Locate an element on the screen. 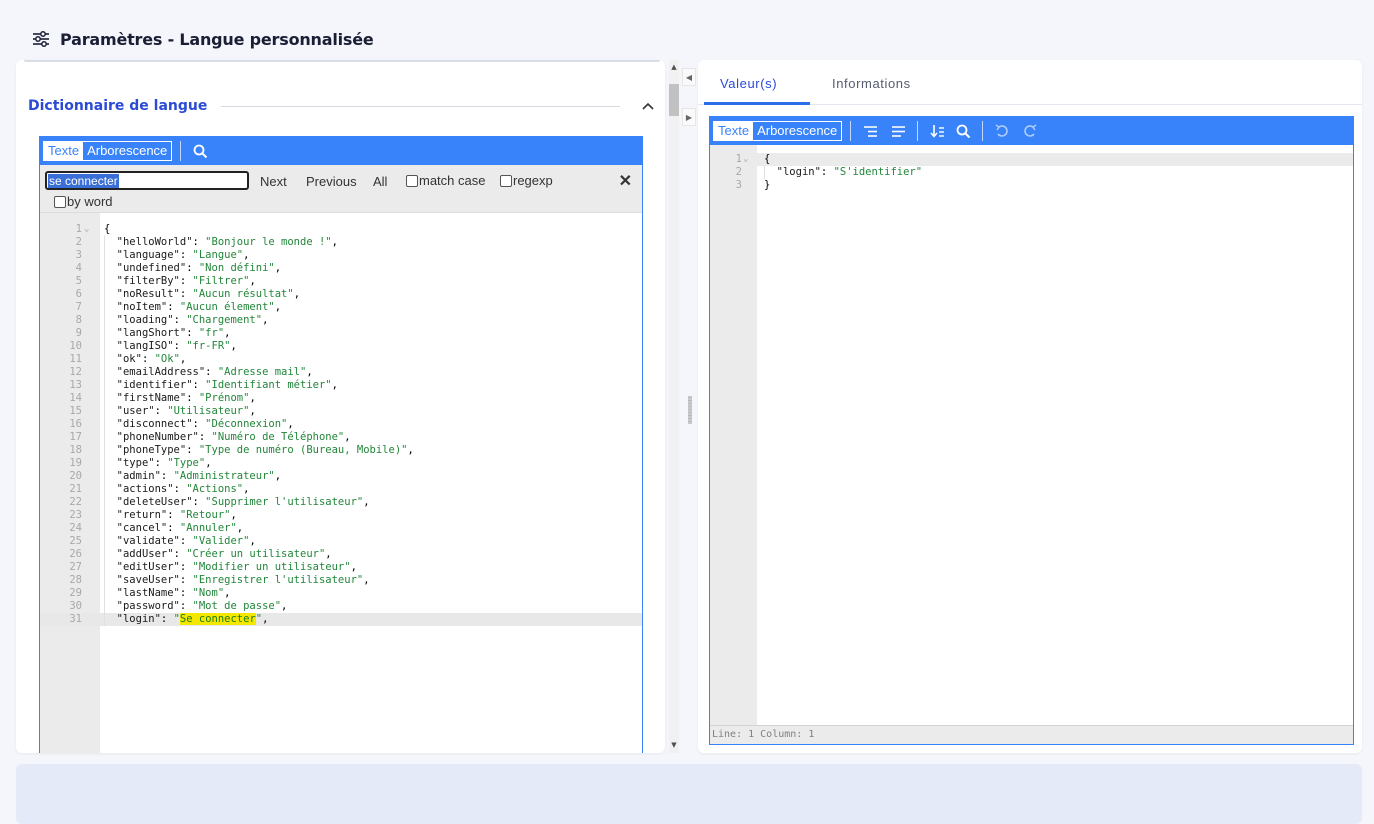  format-icon is located at coordinates (870, 131).